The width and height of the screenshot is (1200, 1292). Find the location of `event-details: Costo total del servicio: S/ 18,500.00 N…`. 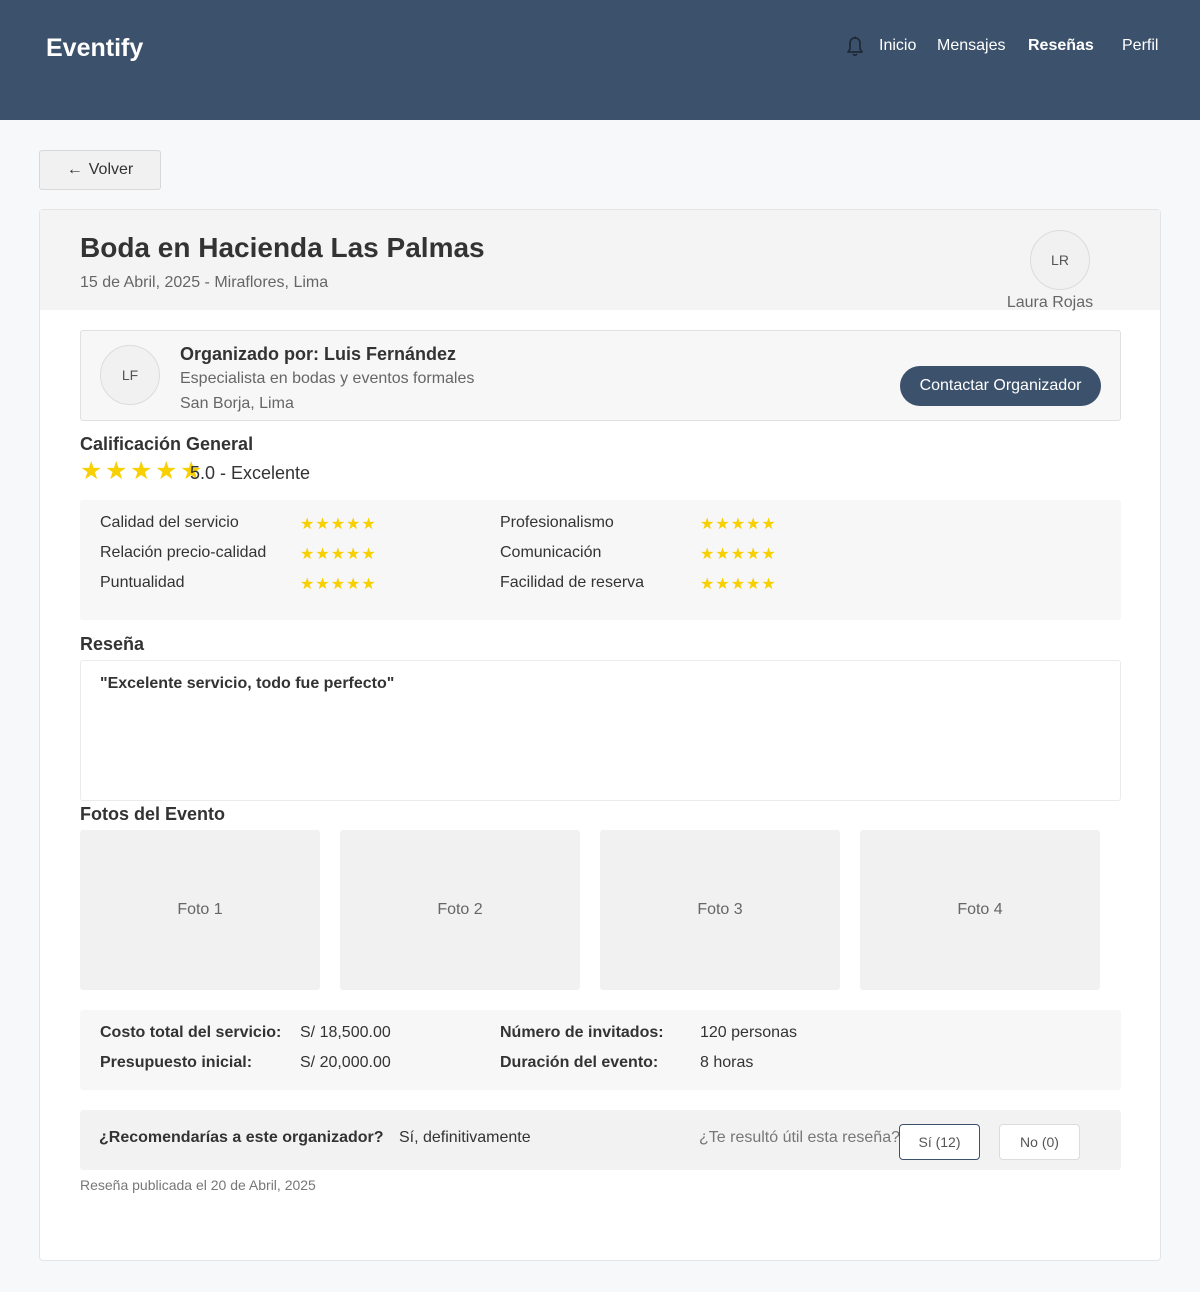

event-details: Costo total del servicio: S/ 18,500.00 N… is located at coordinates (600, 1050).